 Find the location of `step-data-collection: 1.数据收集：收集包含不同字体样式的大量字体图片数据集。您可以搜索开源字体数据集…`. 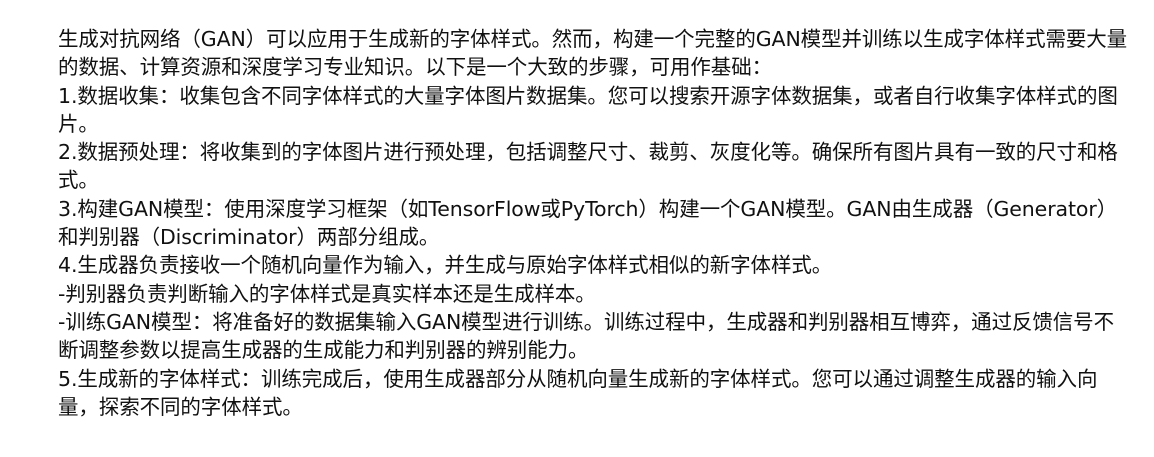

step-data-collection: 1.数据收集：收集包含不同字体样式的大量字体图片数据集。您可以搜索开源字体数据集… is located at coordinates (588, 109).